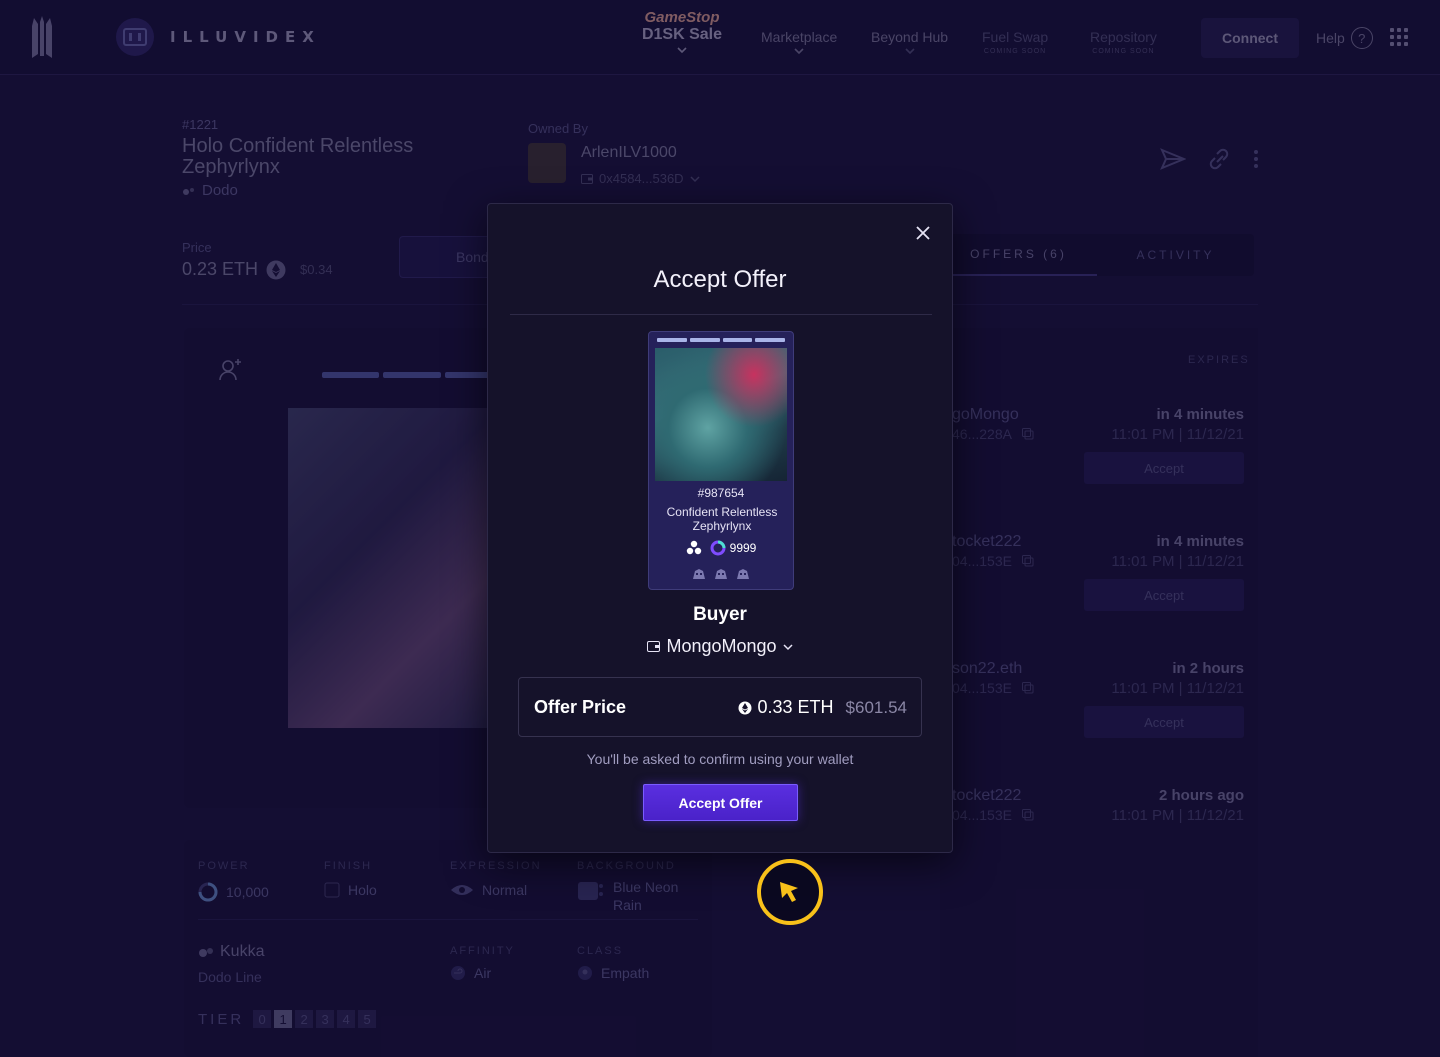  Describe the element at coordinates (1173, 159) in the screenshot. I see `send-icon` at that location.